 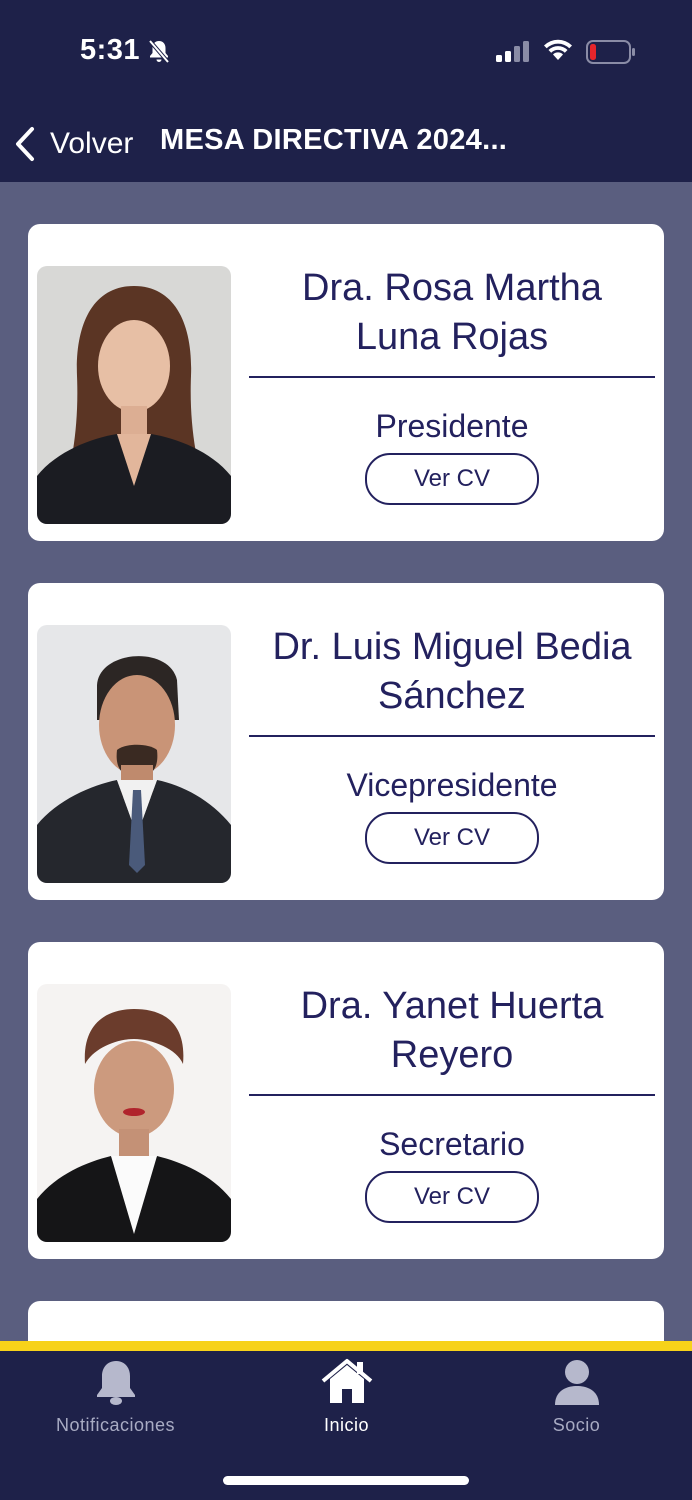 I want to click on bell-icon, so click(x=115, y=1383).